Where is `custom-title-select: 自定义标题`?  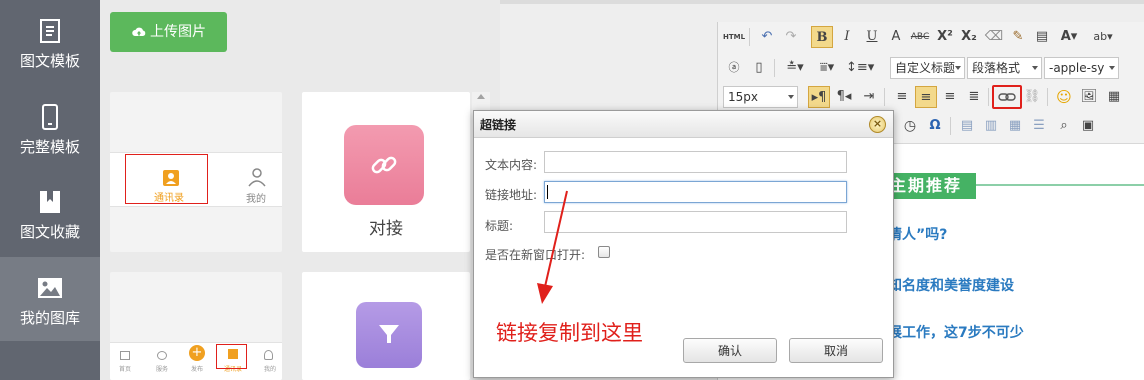
custom-title-select: 自定义标题 is located at coordinates (927, 68).